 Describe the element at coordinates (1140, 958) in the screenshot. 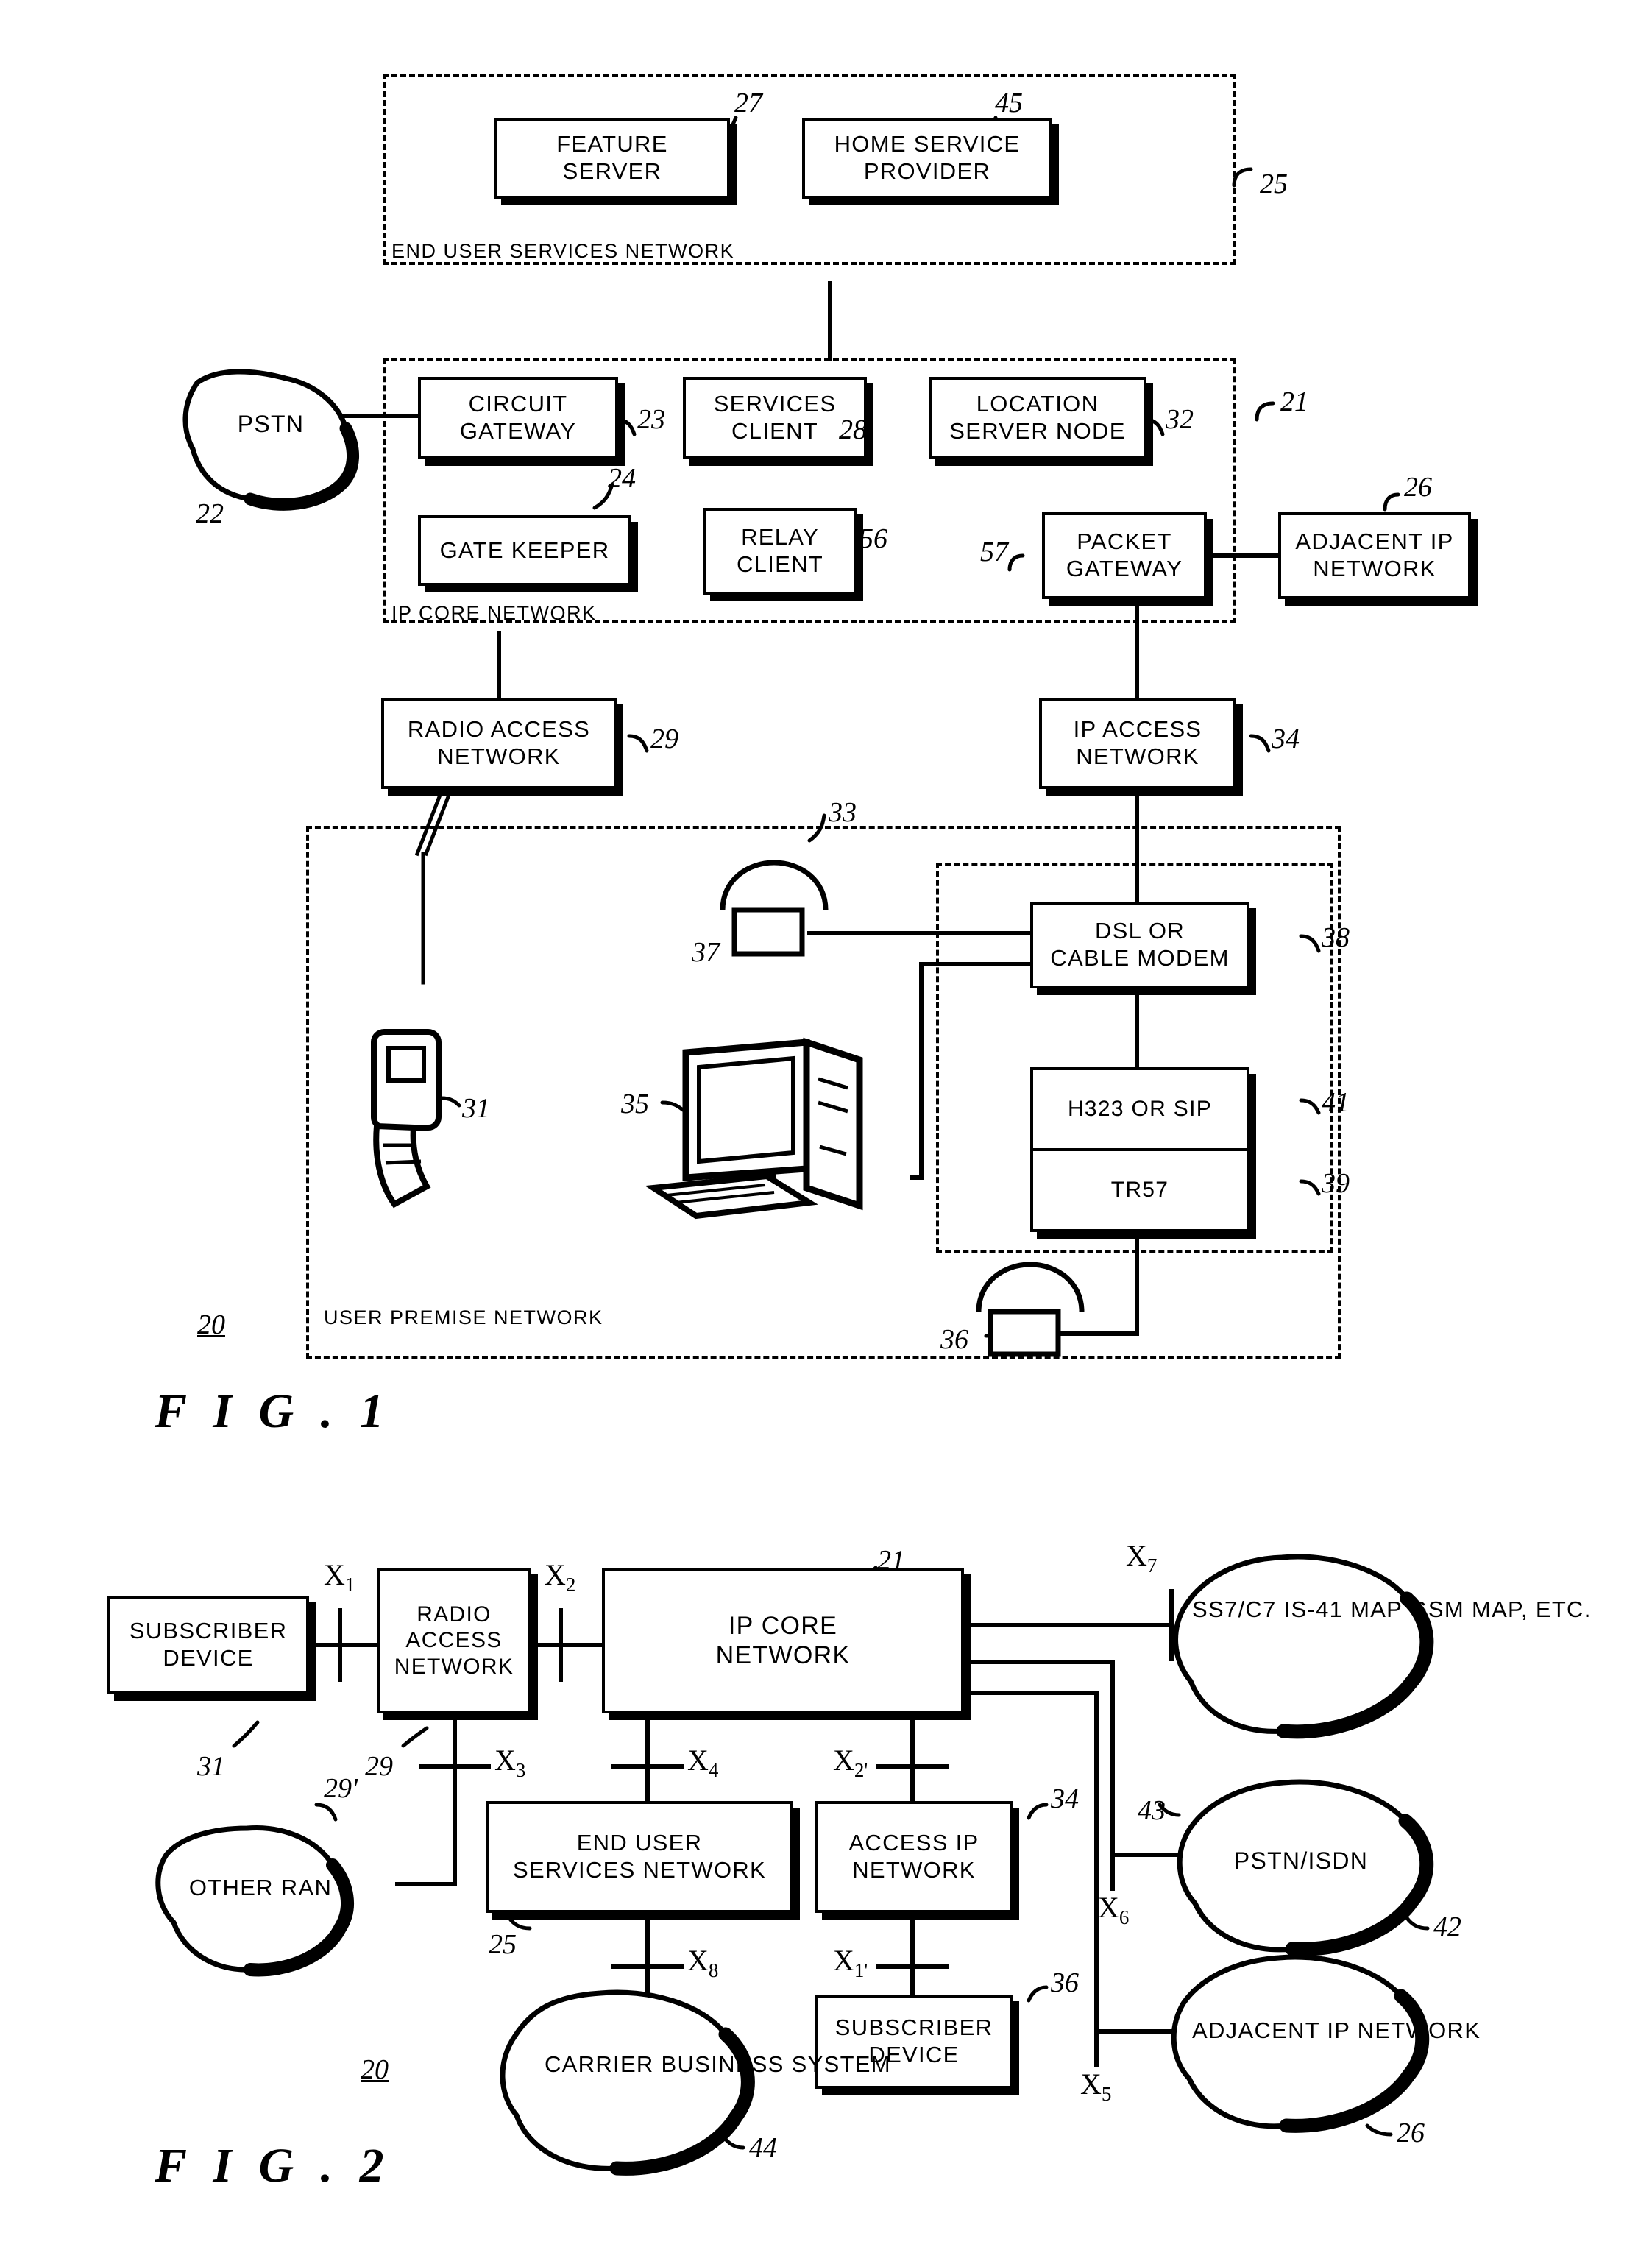

I see `dsl-modem-line-2: CABLE MODEM` at that location.